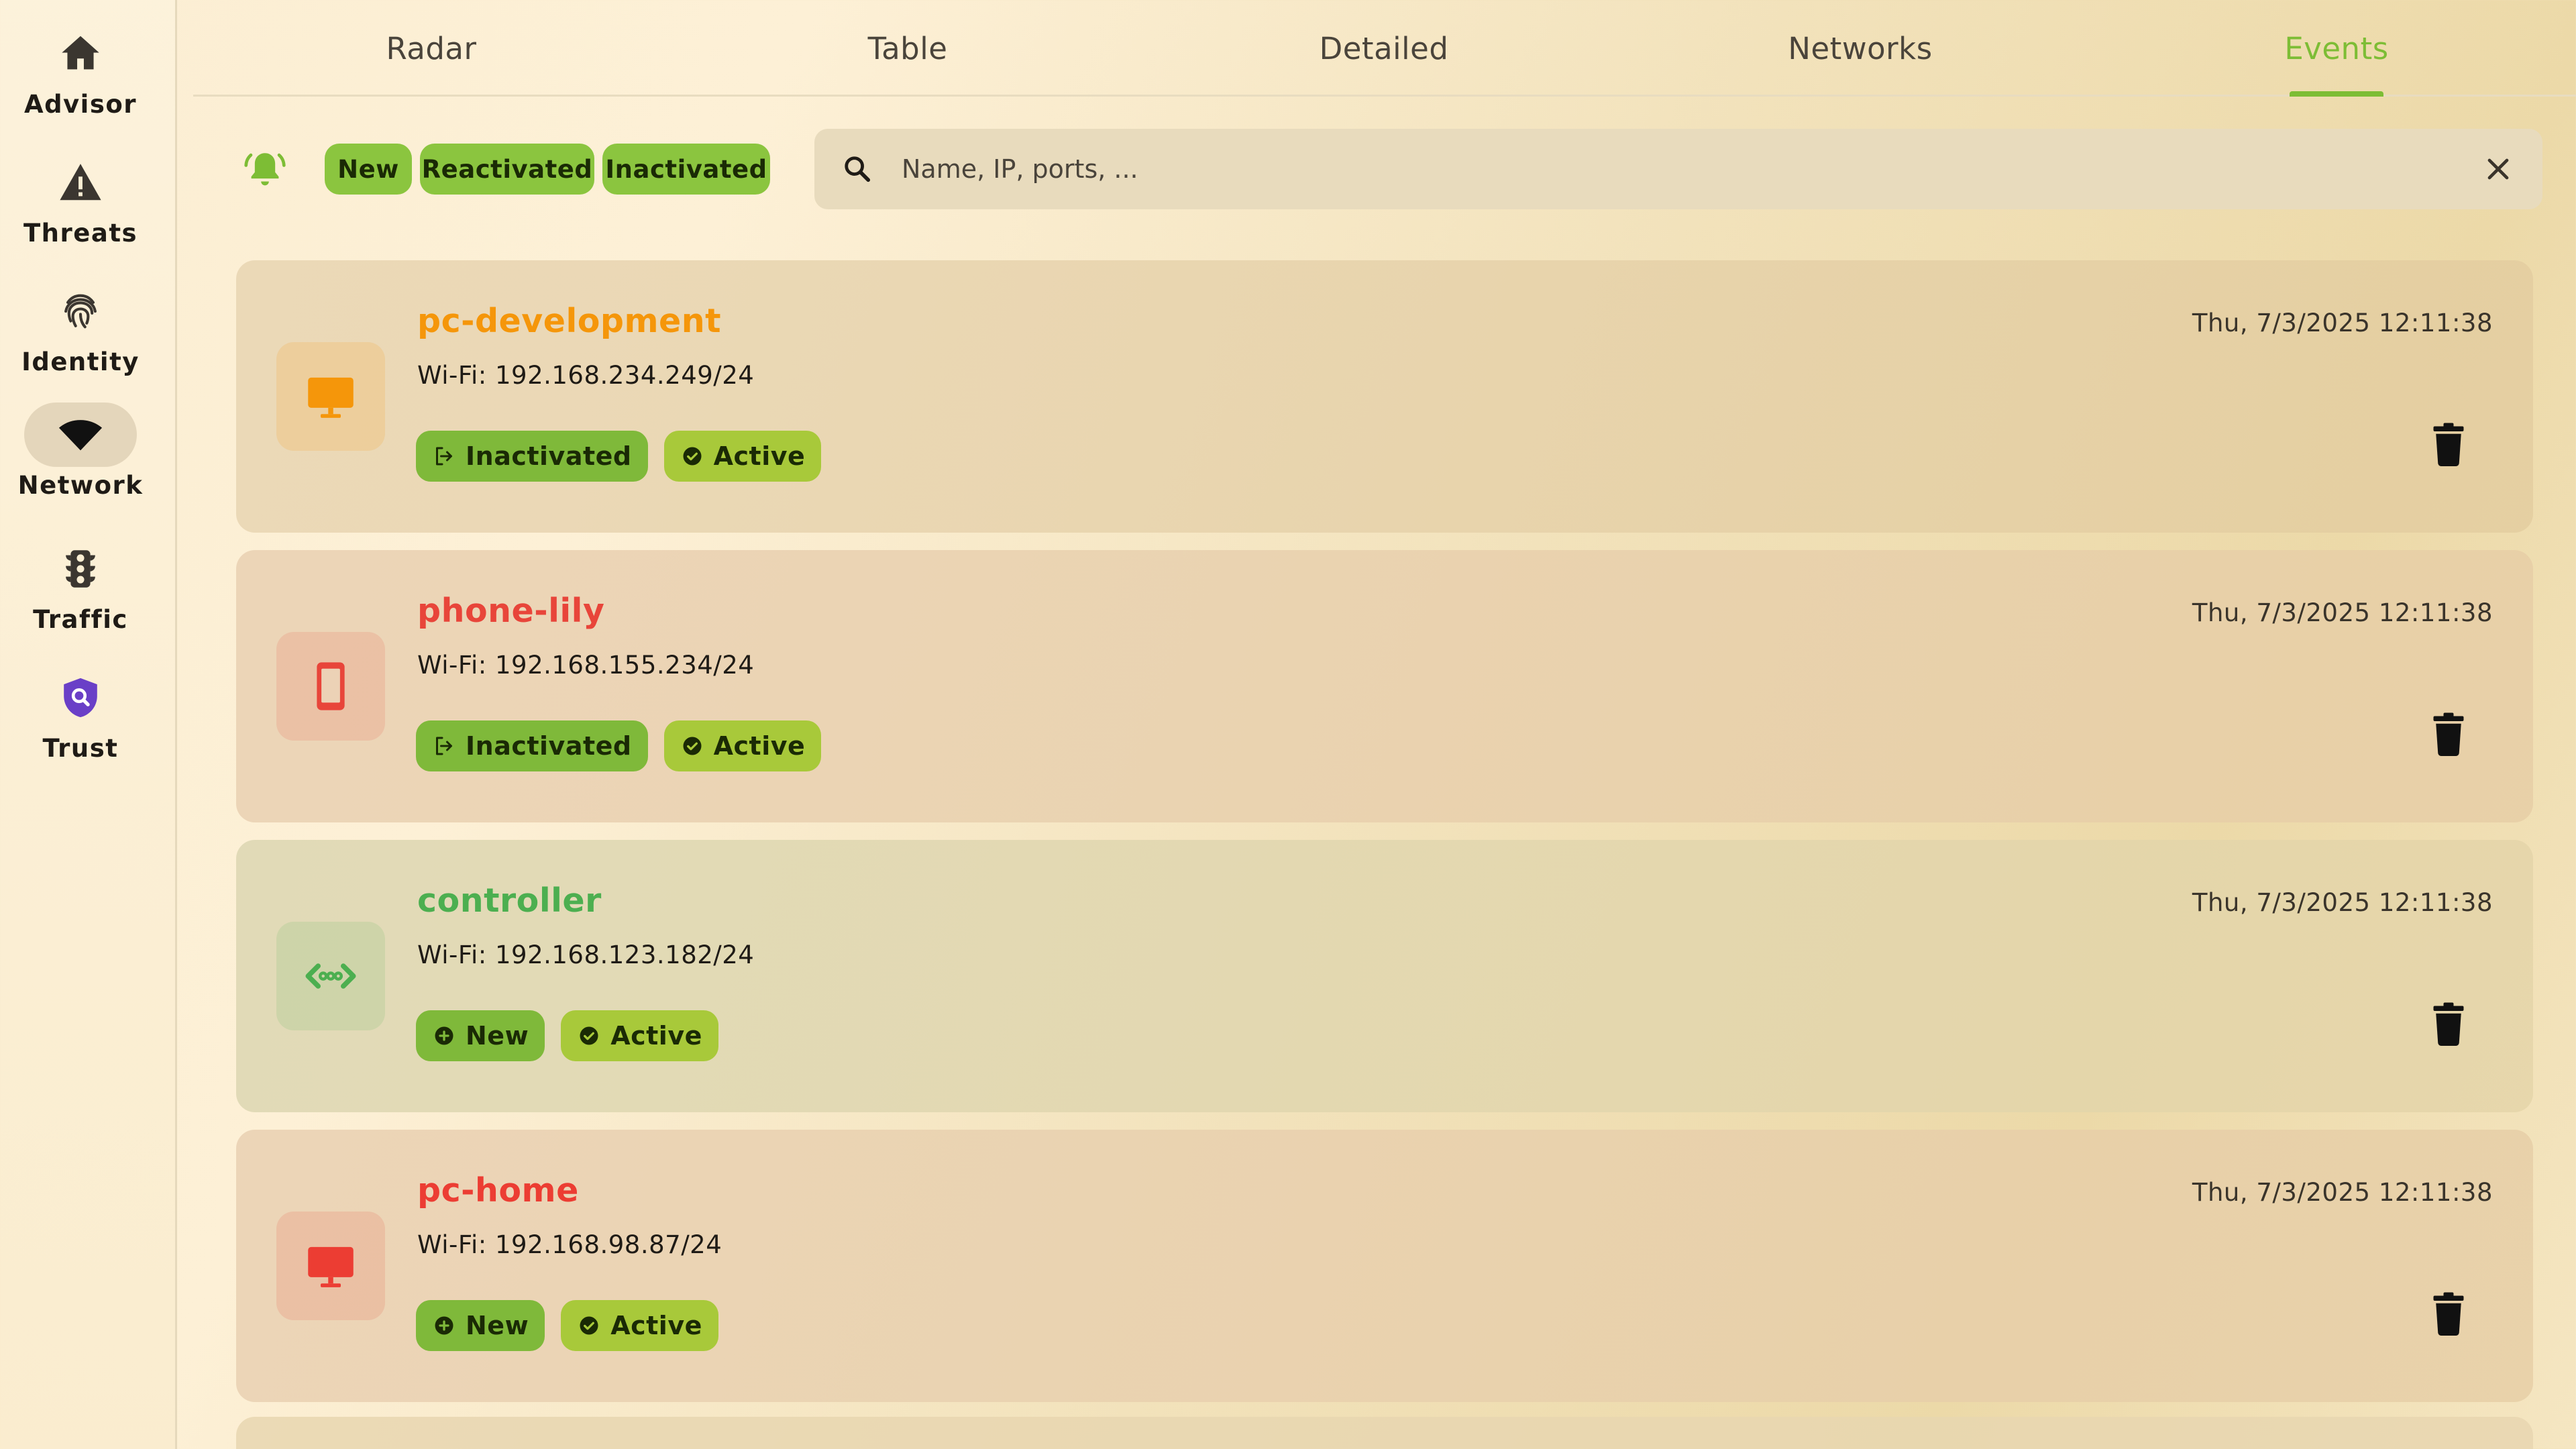 This screenshot has width=2576, height=1449. Describe the element at coordinates (1384, 1433) in the screenshot. I see `event-card-partial` at that location.